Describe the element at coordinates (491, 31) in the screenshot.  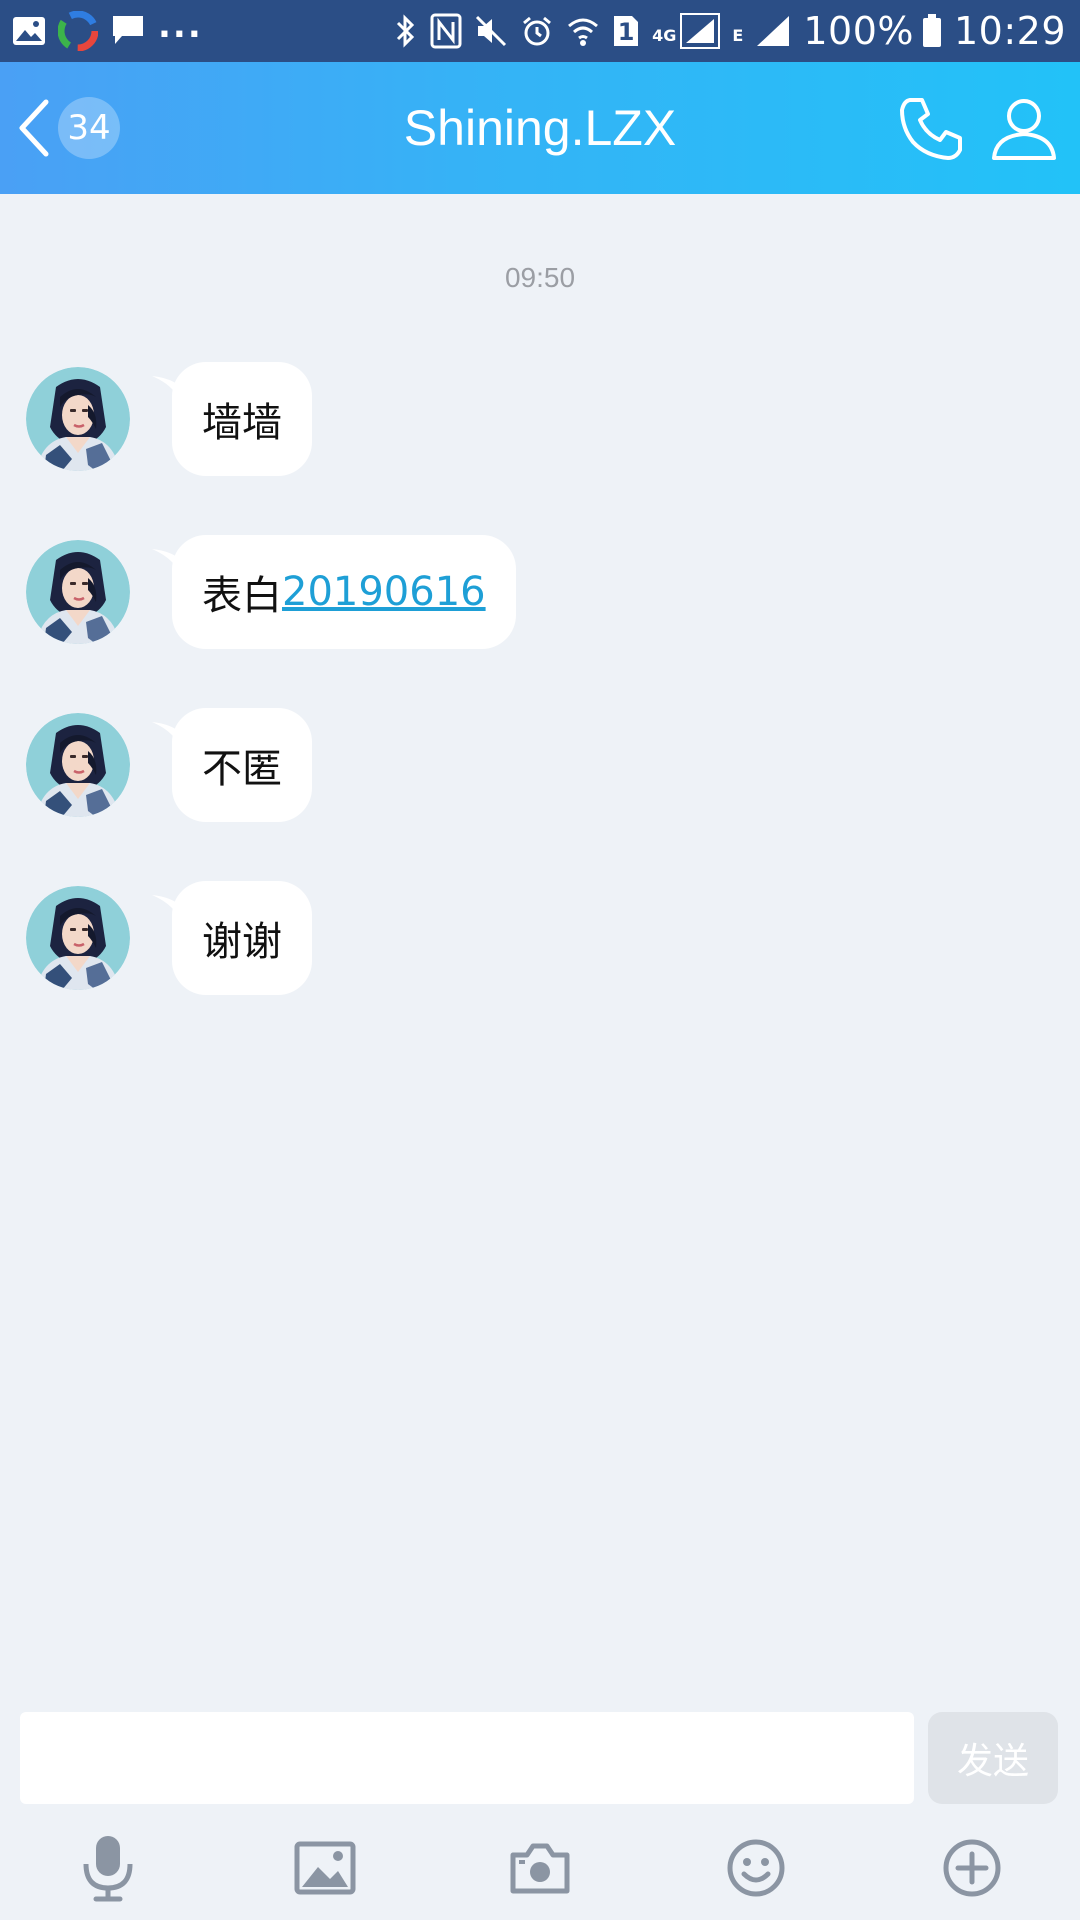
I see `mute-icon` at that location.